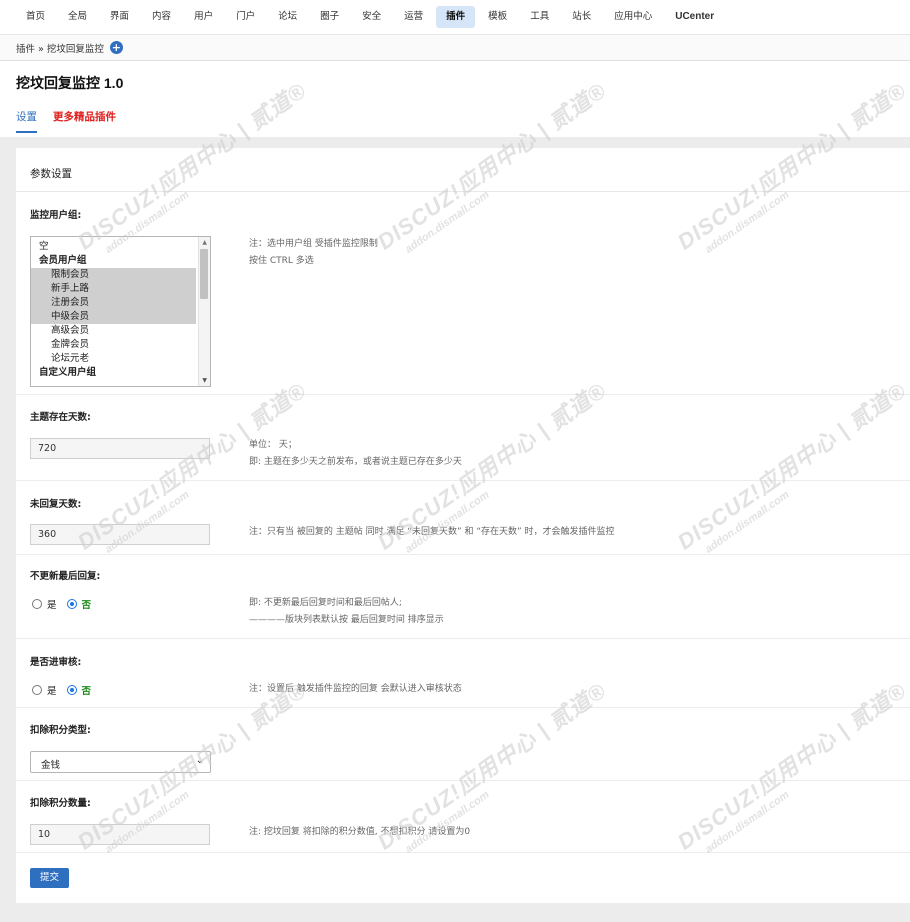 This screenshot has width=910, height=922. What do you see at coordinates (120, 534) in the screenshot?
I see `no-reply-days-input: 360` at bounding box center [120, 534].